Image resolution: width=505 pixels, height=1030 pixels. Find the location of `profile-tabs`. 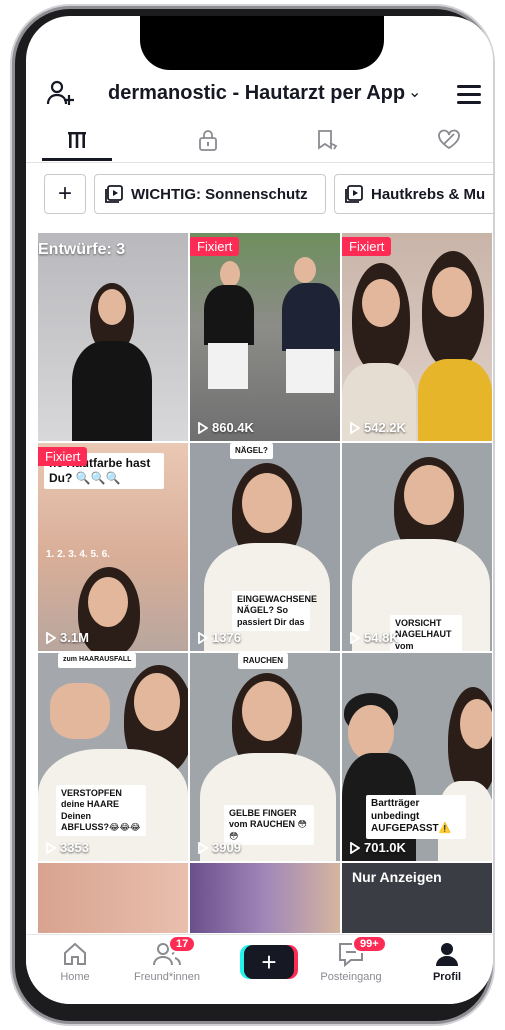

profile-tabs is located at coordinates (259, 140).